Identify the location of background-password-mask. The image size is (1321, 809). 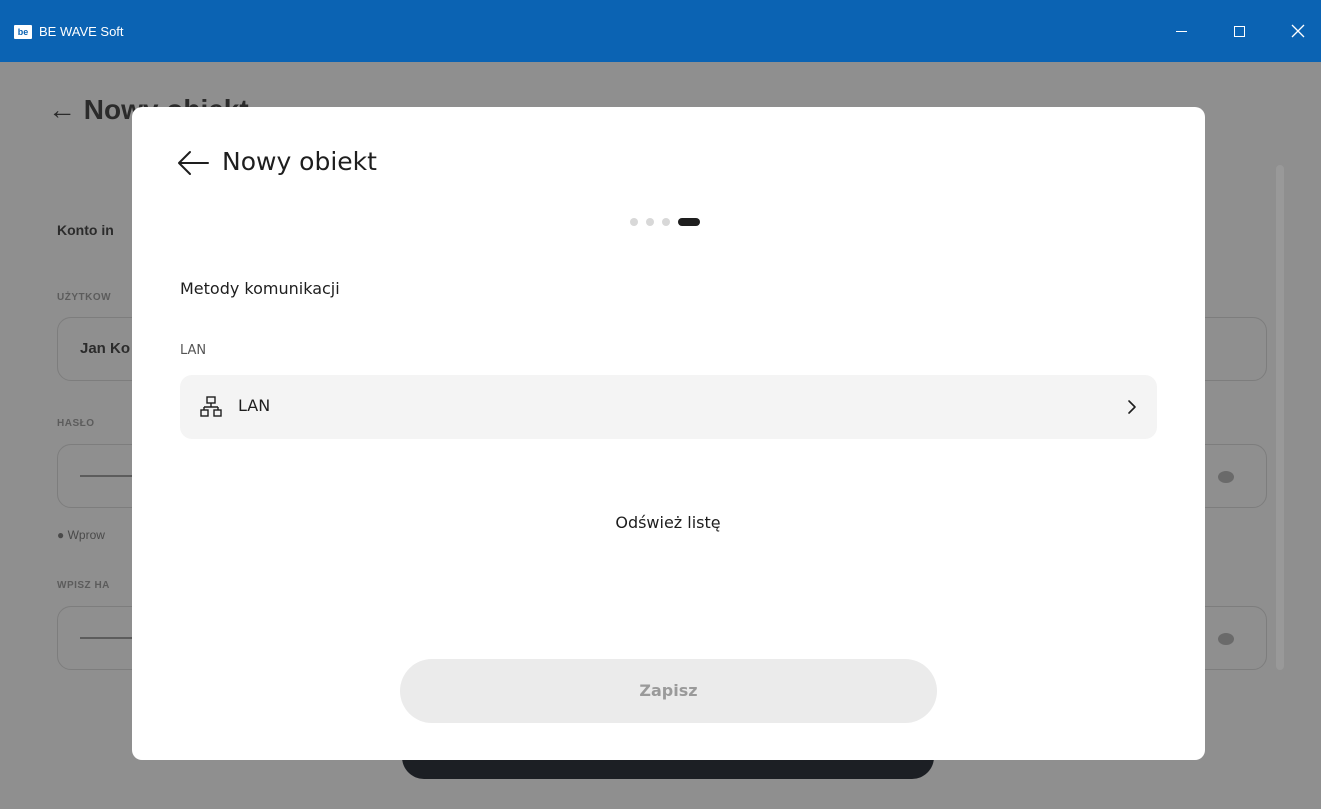
(110, 476).